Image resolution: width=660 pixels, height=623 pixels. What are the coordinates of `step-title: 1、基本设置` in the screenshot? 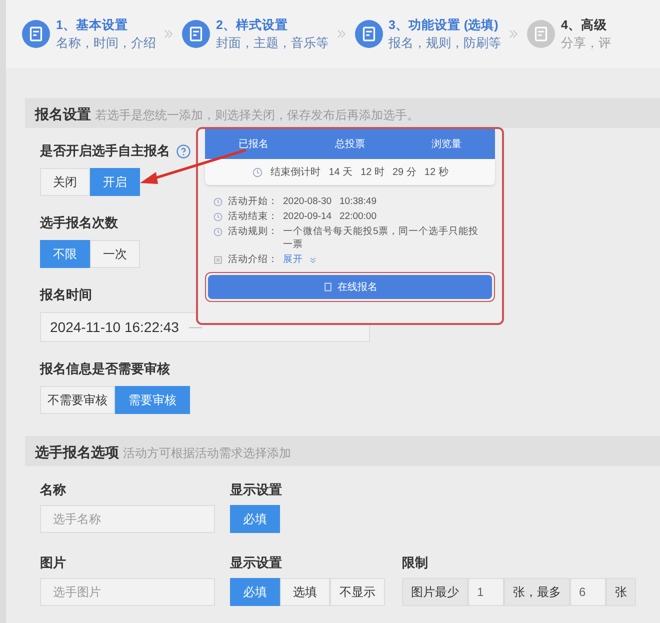 It's located at (106, 25).